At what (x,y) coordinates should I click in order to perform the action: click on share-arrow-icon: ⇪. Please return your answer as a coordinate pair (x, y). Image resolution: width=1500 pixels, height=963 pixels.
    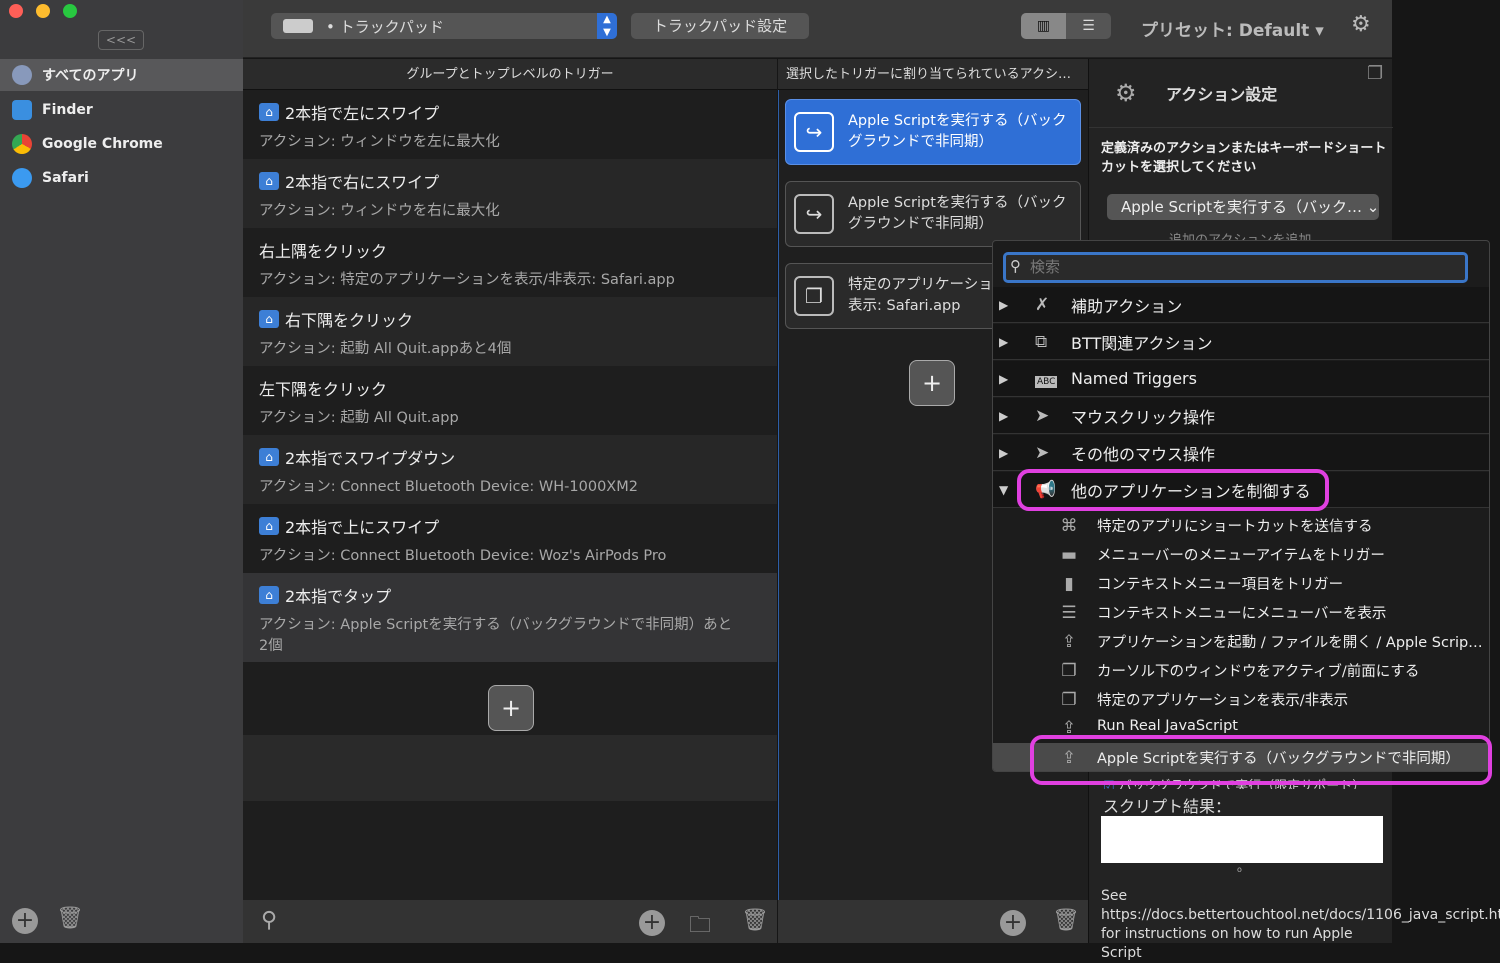
    Looking at the image, I should click on (1069, 641).